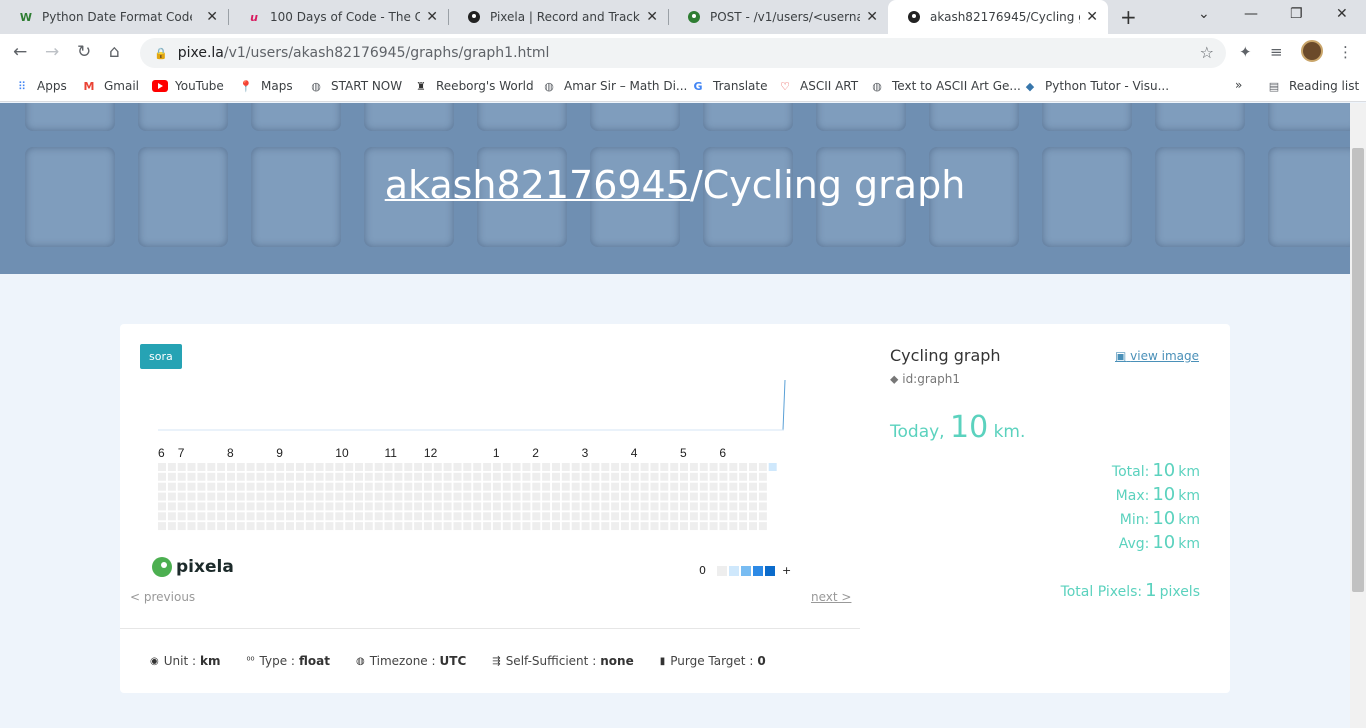 This screenshot has width=1366, height=728. I want to click on new-tab-icon: +, so click(1128, 17).